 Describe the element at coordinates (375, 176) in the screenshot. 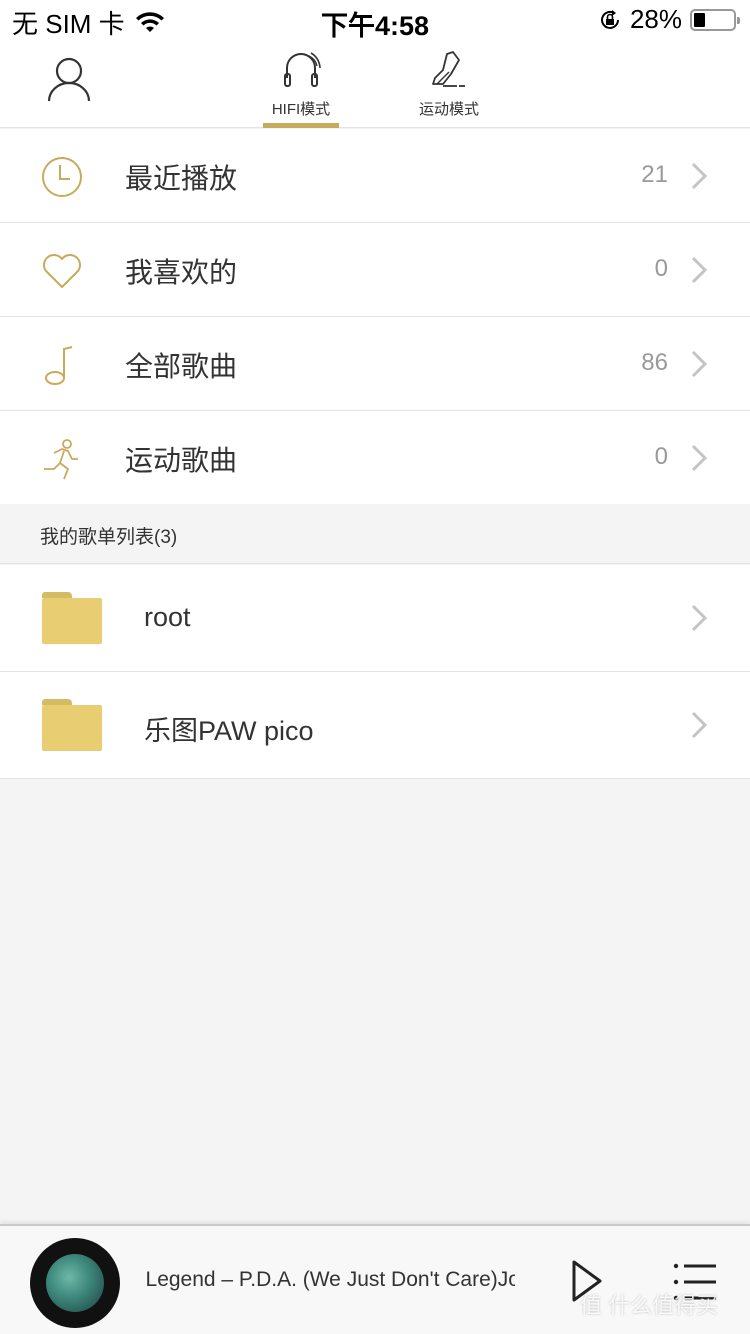

I see `menu-item-recent: 最近播放 21` at that location.